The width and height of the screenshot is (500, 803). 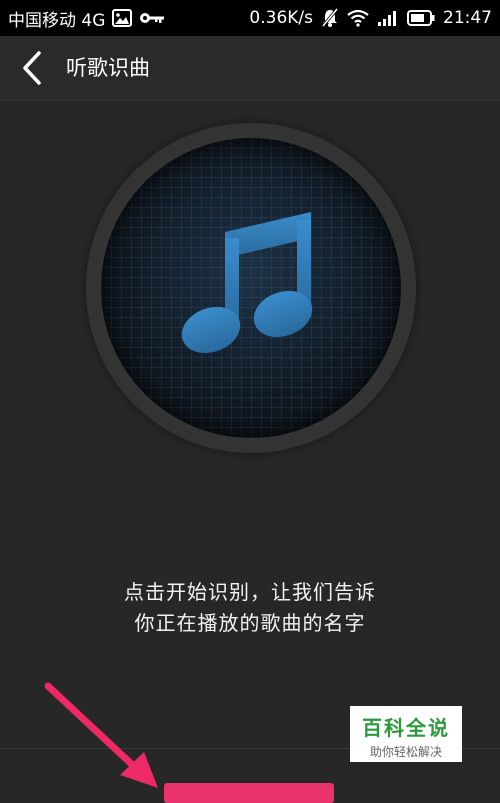 What do you see at coordinates (122, 18) in the screenshot?
I see `image-notification-icon` at bounding box center [122, 18].